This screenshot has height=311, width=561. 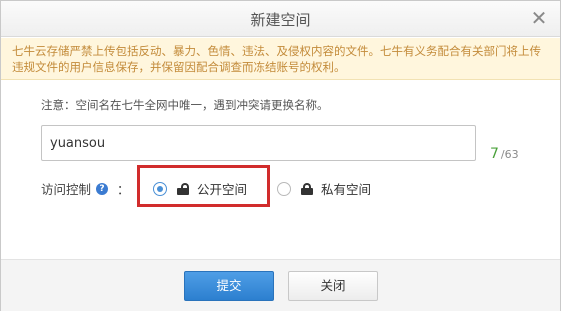 What do you see at coordinates (102, 188) in the screenshot?
I see `help-icon: ?` at bounding box center [102, 188].